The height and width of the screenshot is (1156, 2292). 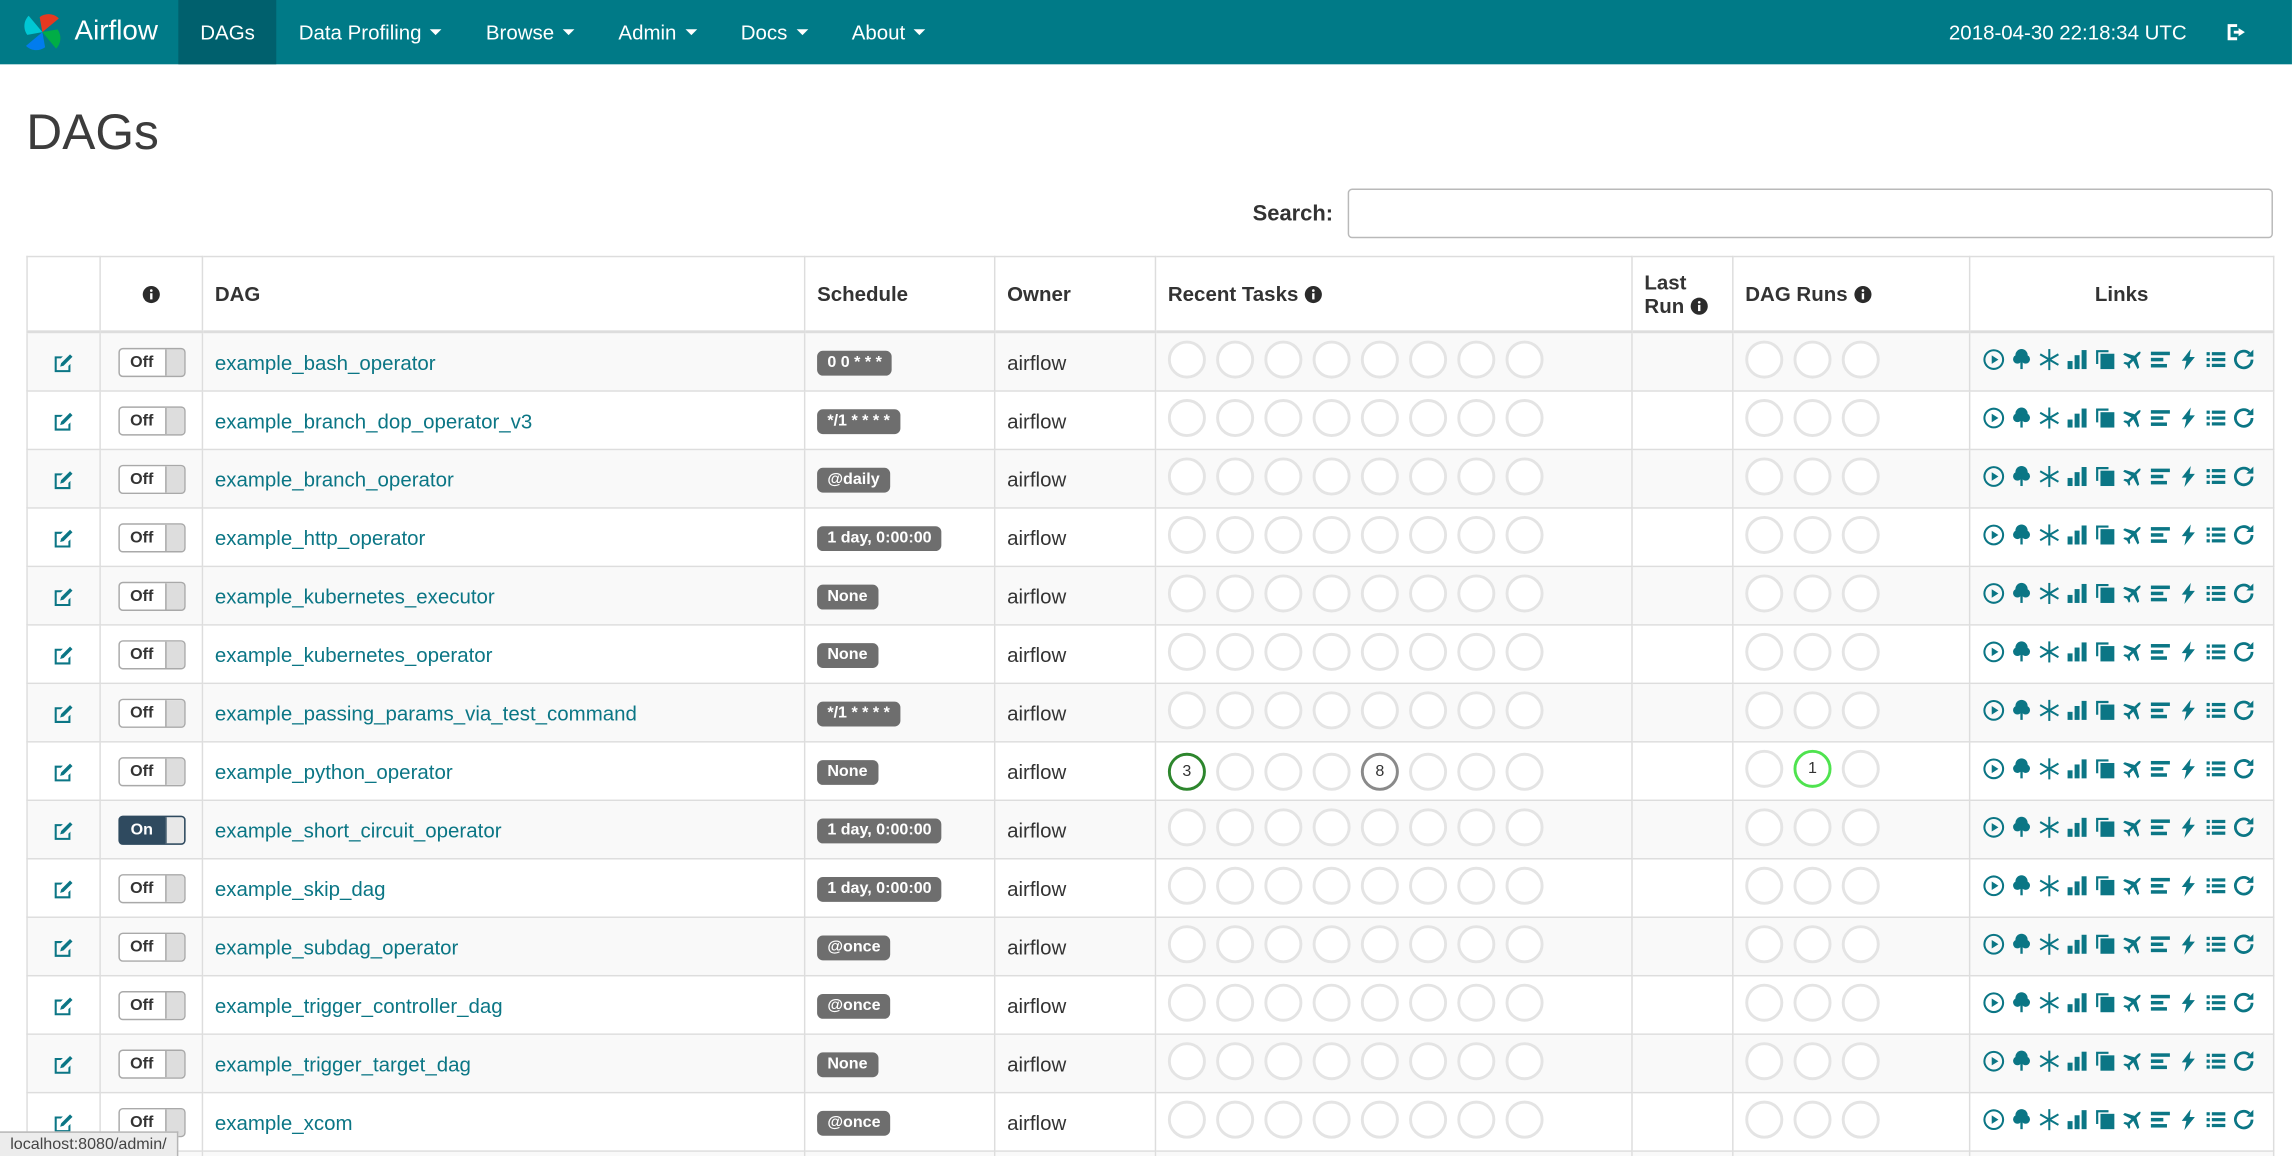 What do you see at coordinates (358, 829) in the screenshot?
I see `dag-link: example_short_circuit_operator` at bounding box center [358, 829].